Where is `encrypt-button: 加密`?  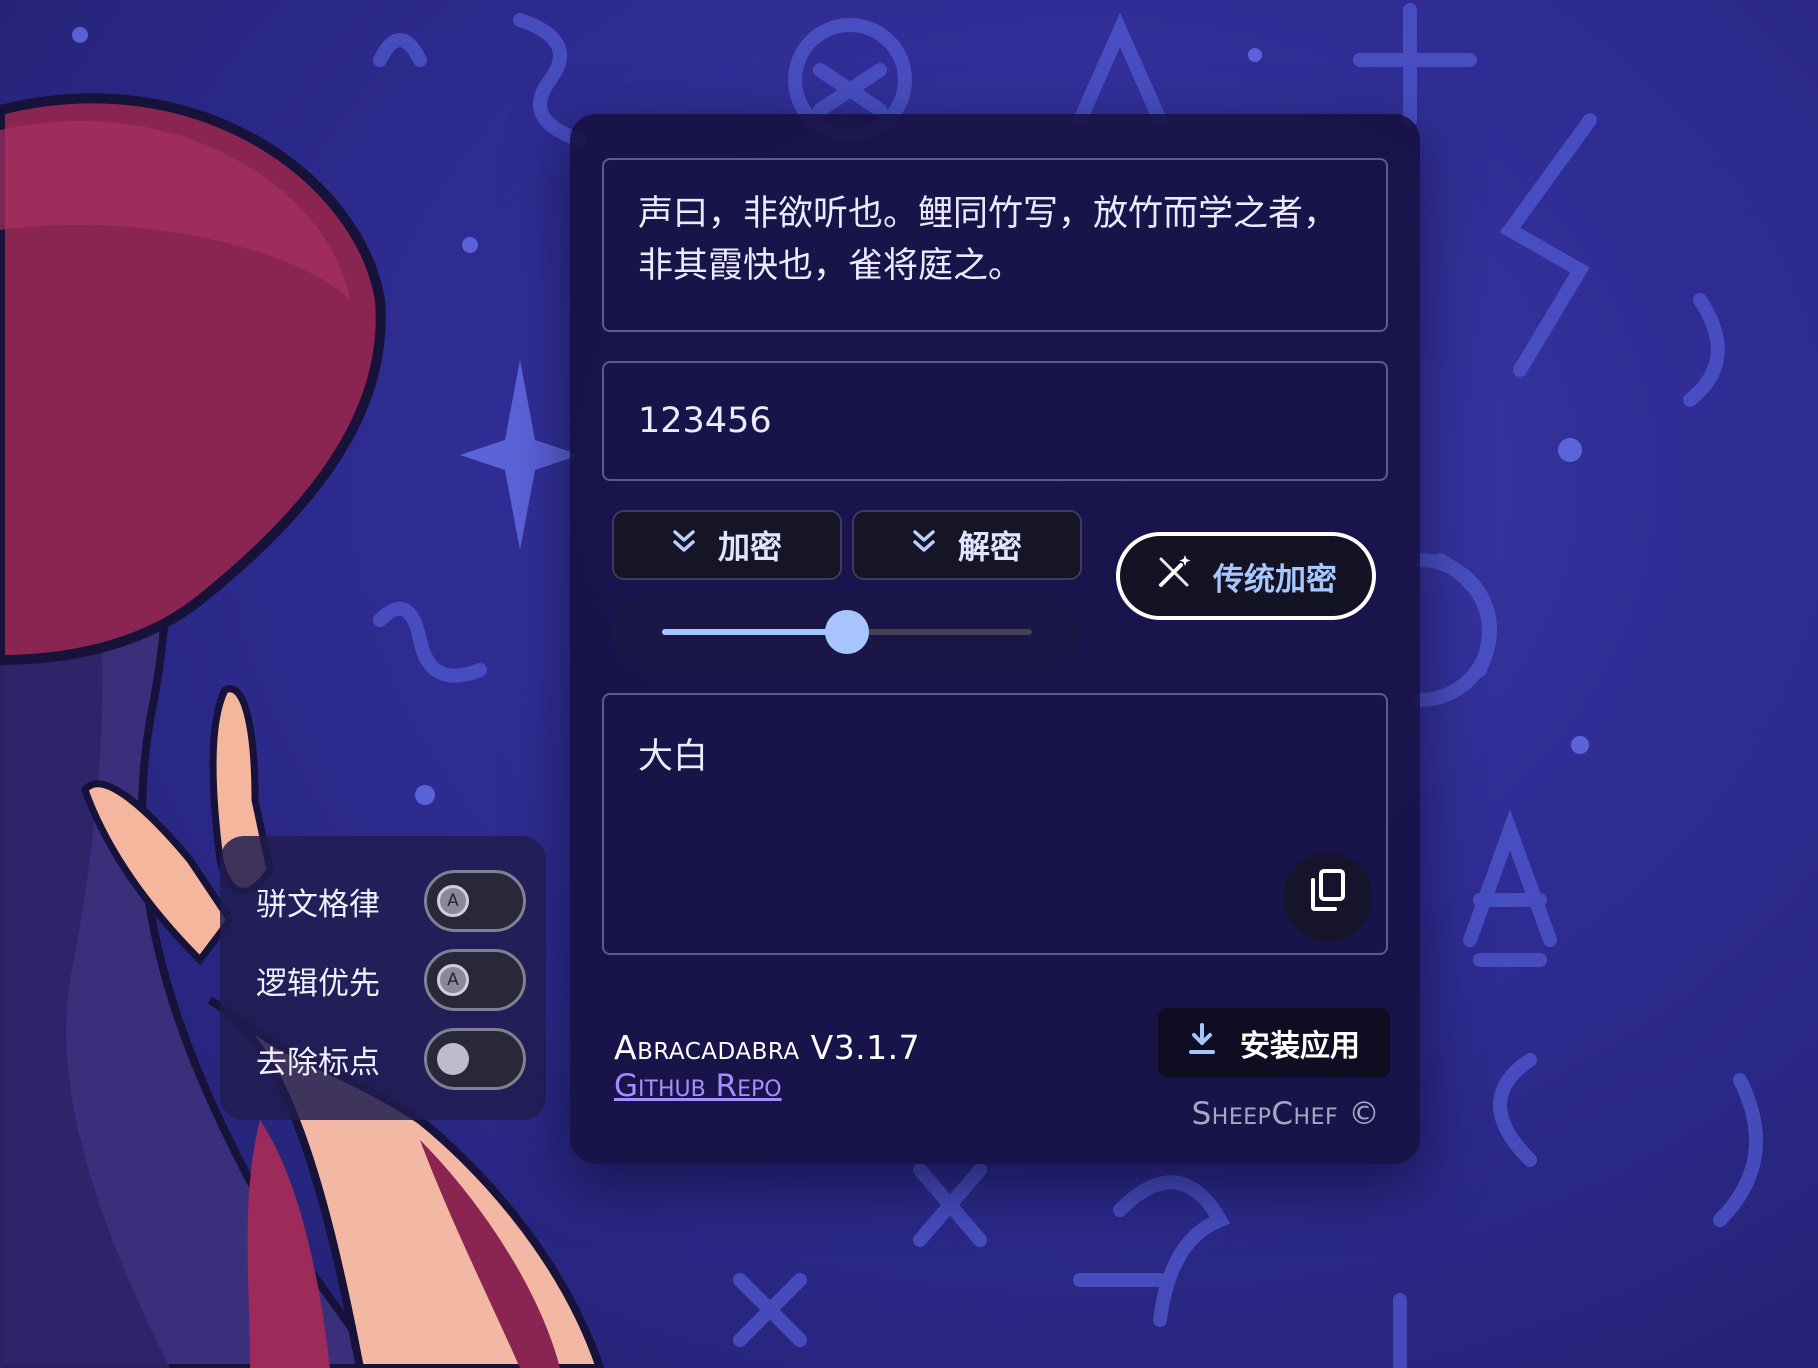
encrypt-button: 加密 is located at coordinates (727, 545).